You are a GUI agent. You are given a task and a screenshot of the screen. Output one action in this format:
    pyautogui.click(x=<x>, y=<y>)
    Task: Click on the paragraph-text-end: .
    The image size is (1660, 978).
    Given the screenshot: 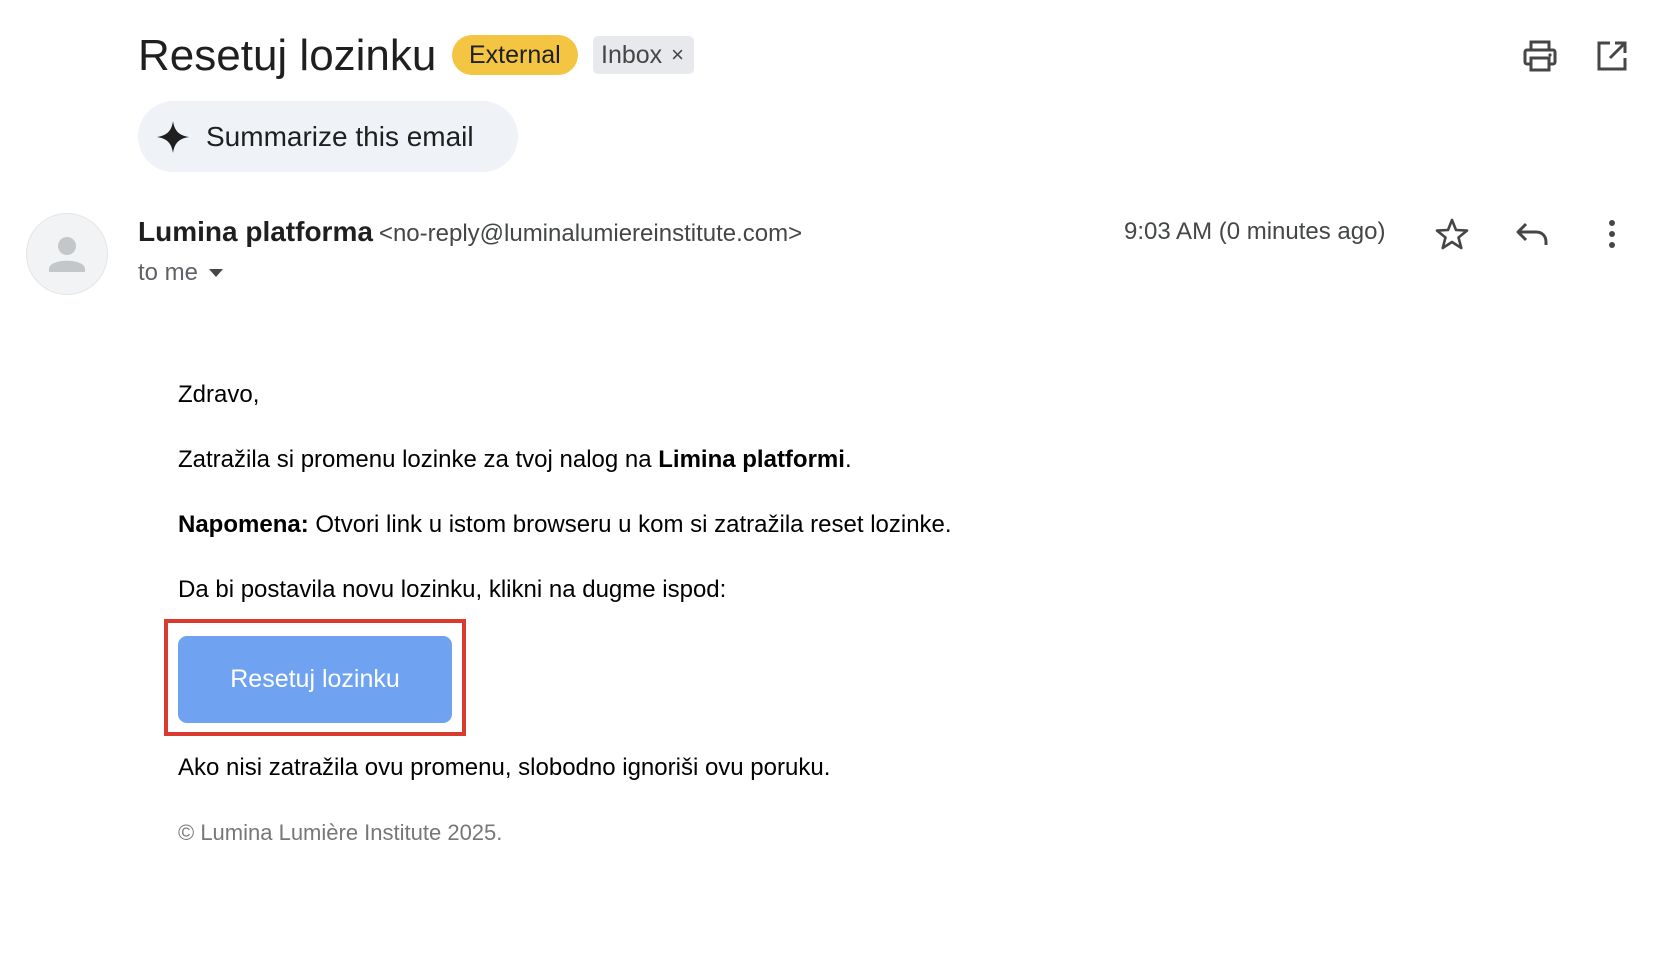 What is the action you would take?
    pyautogui.click(x=848, y=459)
    